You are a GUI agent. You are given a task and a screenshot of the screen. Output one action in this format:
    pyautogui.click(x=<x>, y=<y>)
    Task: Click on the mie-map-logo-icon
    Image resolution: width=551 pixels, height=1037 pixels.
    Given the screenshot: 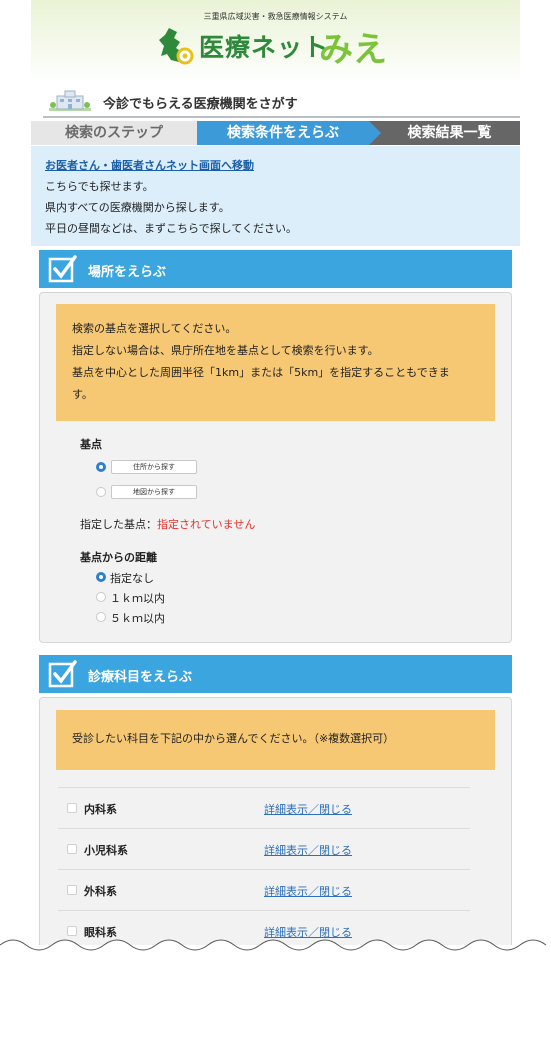 What is the action you would take?
    pyautogui.click(x=176, y=46)
    